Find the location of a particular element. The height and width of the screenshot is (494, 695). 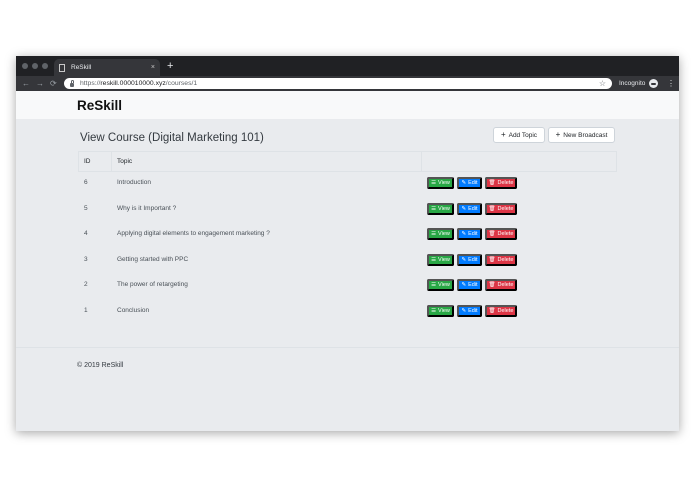

column-header-topic: Topic is located at coordinates (125, 161).